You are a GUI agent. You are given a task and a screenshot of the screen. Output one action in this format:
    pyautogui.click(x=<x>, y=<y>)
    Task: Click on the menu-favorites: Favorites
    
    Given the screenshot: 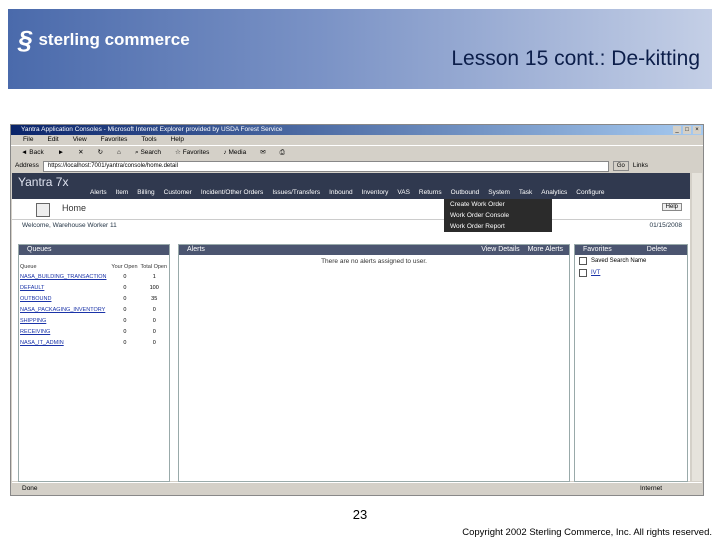 What is the action you would take?
    pyautogui.click(x=114, y=140)
    